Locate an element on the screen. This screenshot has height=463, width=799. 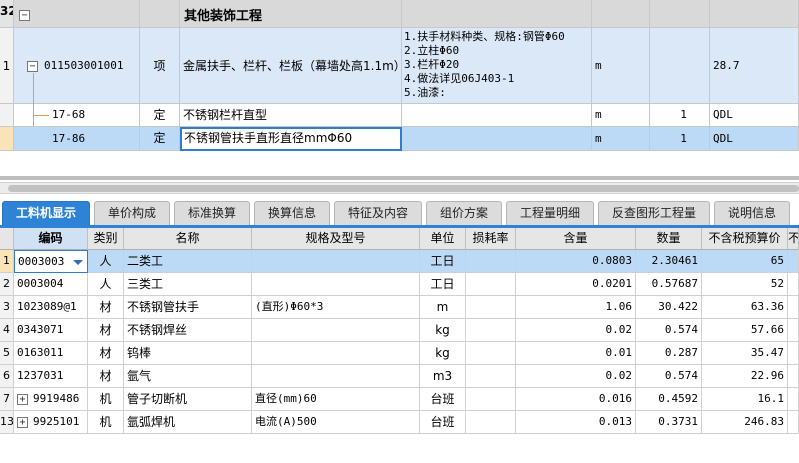
dropdown-arrow-icon is located at coordinates (78, 262).